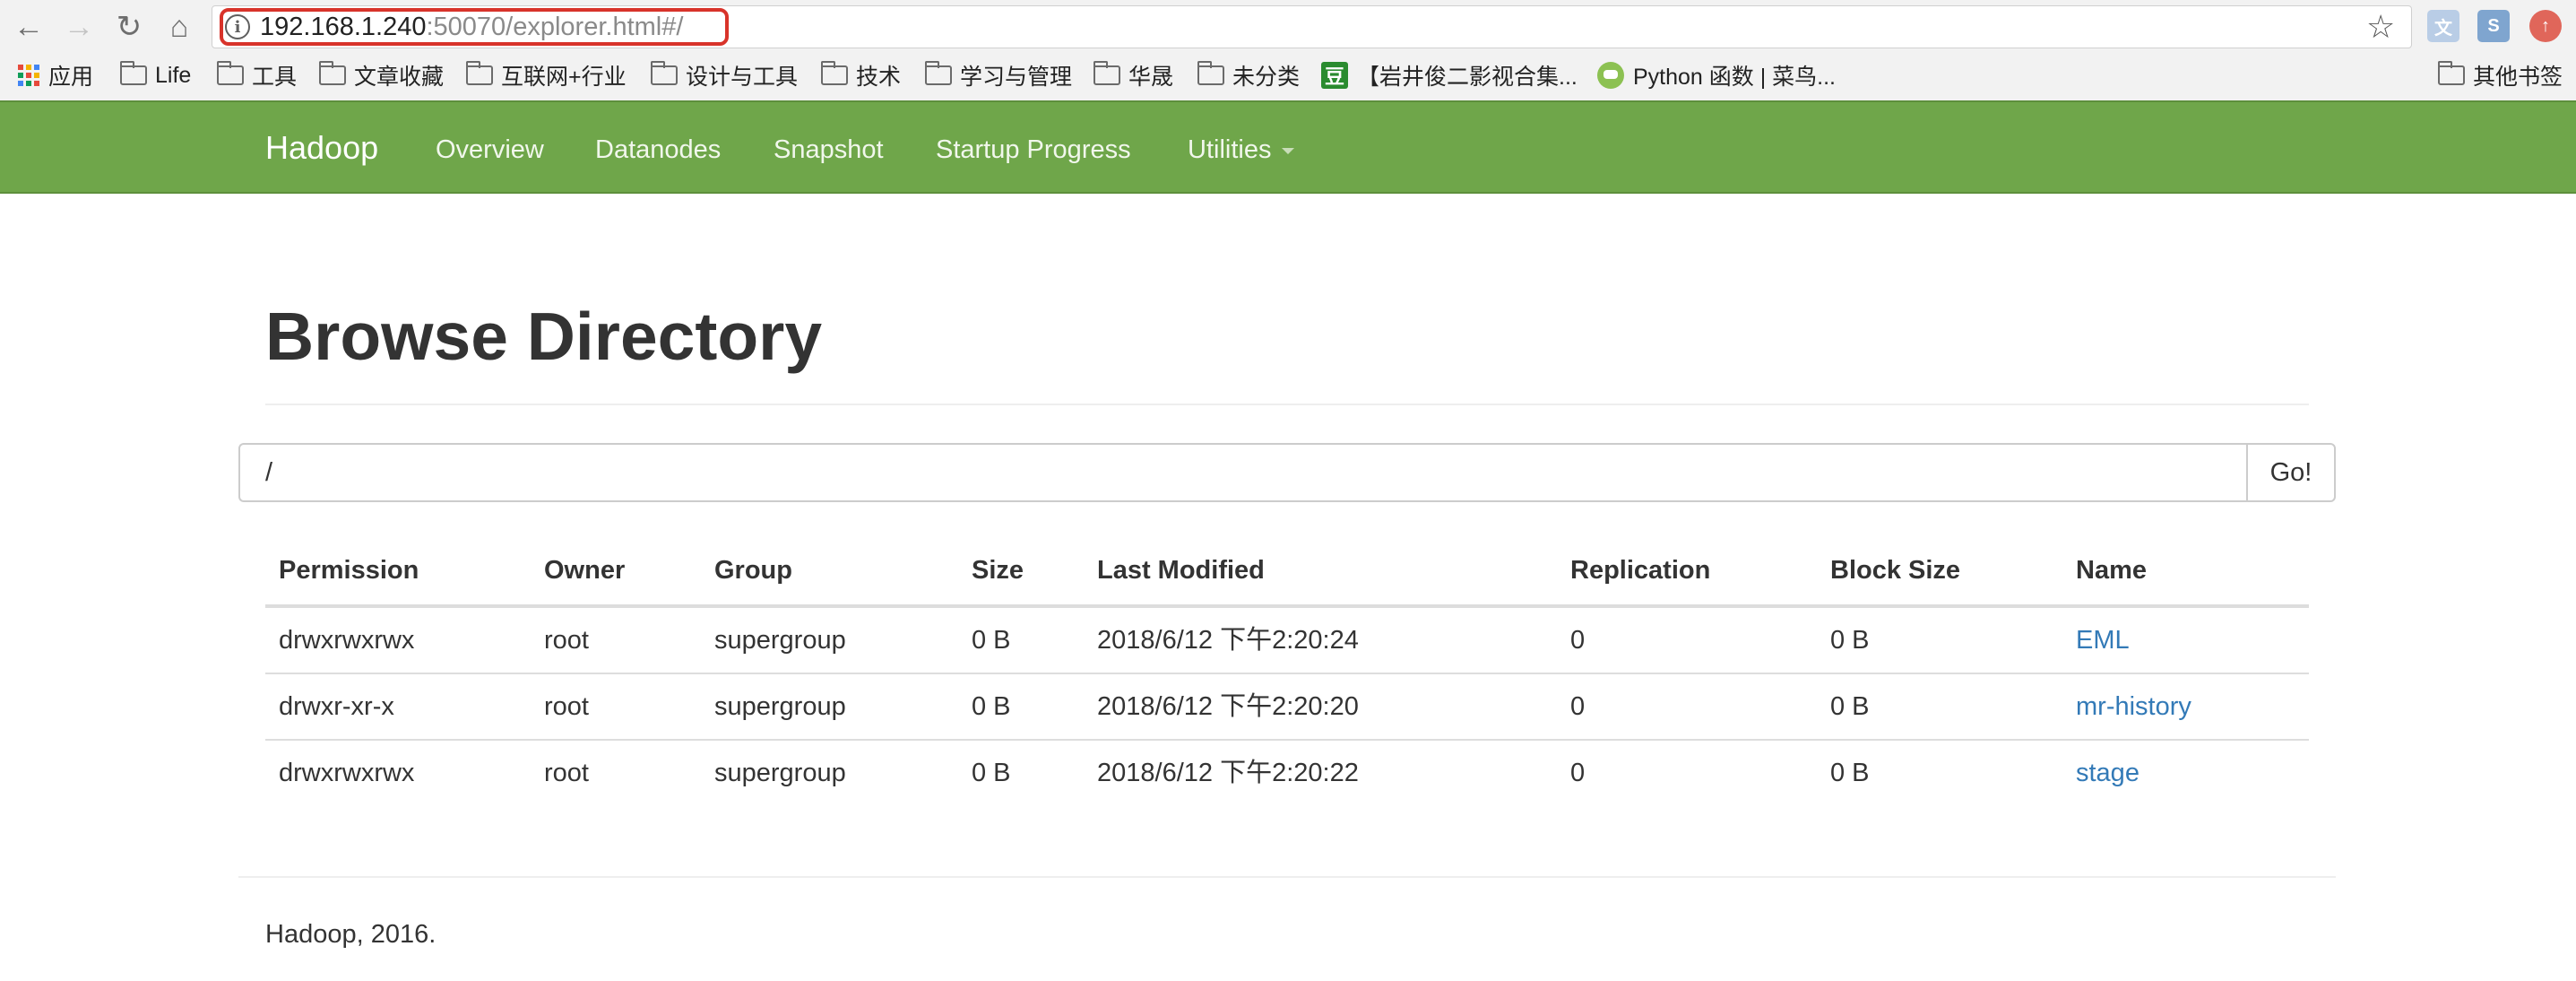  Describe the element at coordinates (1228, 706) in the screenshot. I see `cell-last-modified: 2018/6/12 下午2:20:20` at that location.